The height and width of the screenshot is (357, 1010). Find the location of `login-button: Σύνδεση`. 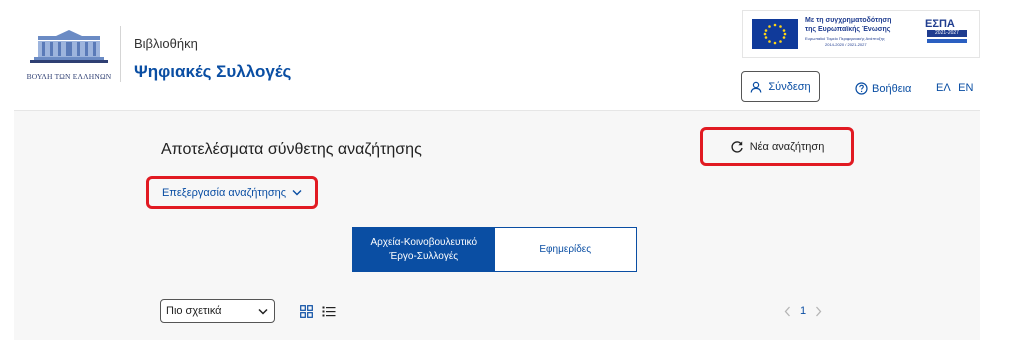

login-button: Σύνδεση is located at coordinates (780, 86).